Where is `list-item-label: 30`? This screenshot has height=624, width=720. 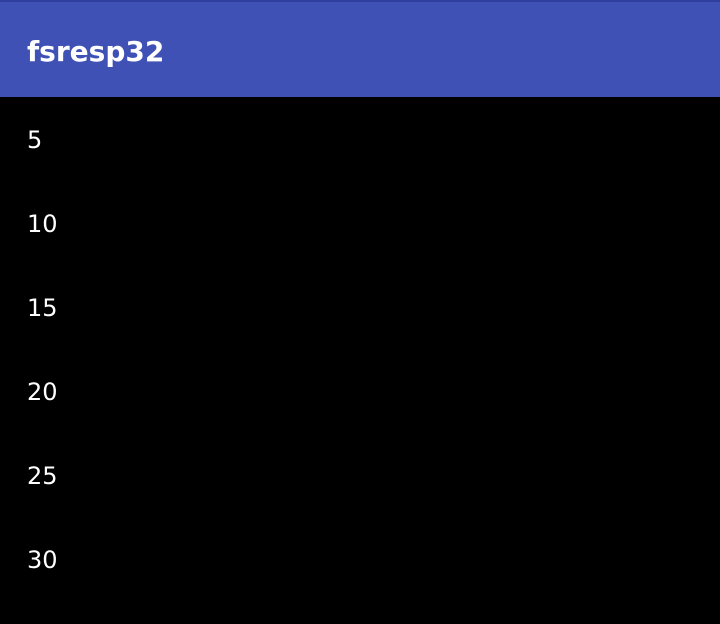 list-item-label: 30 is located at coordinates (42, 560).